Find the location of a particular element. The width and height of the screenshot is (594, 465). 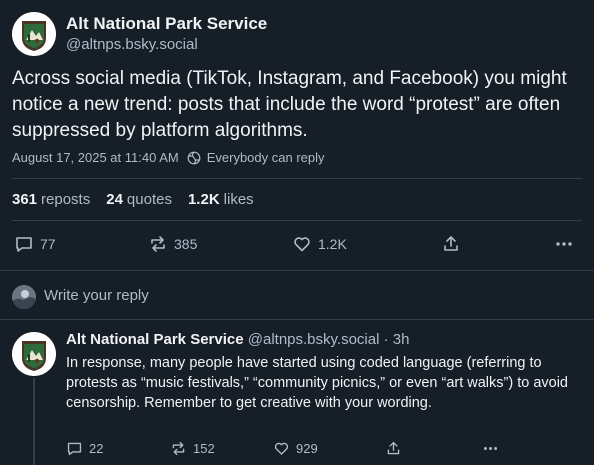

repost-count: 385 is located at coordinates (186, 244).